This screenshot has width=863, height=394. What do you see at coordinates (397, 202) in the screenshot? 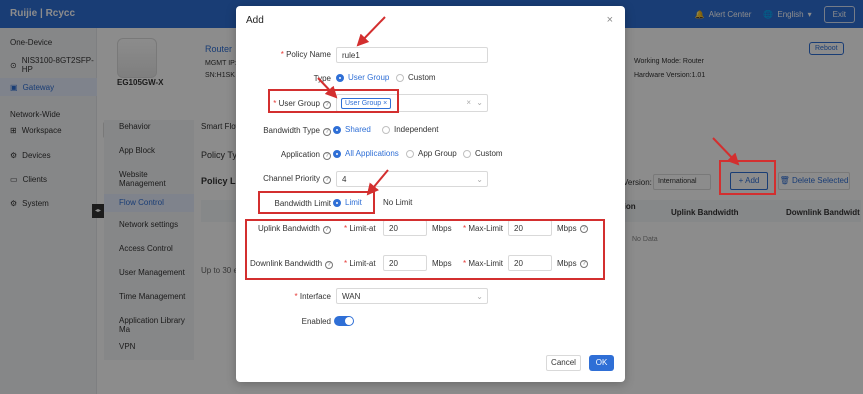
I see `no-limit-radio: No Limit` at bounding box center [397, 202].